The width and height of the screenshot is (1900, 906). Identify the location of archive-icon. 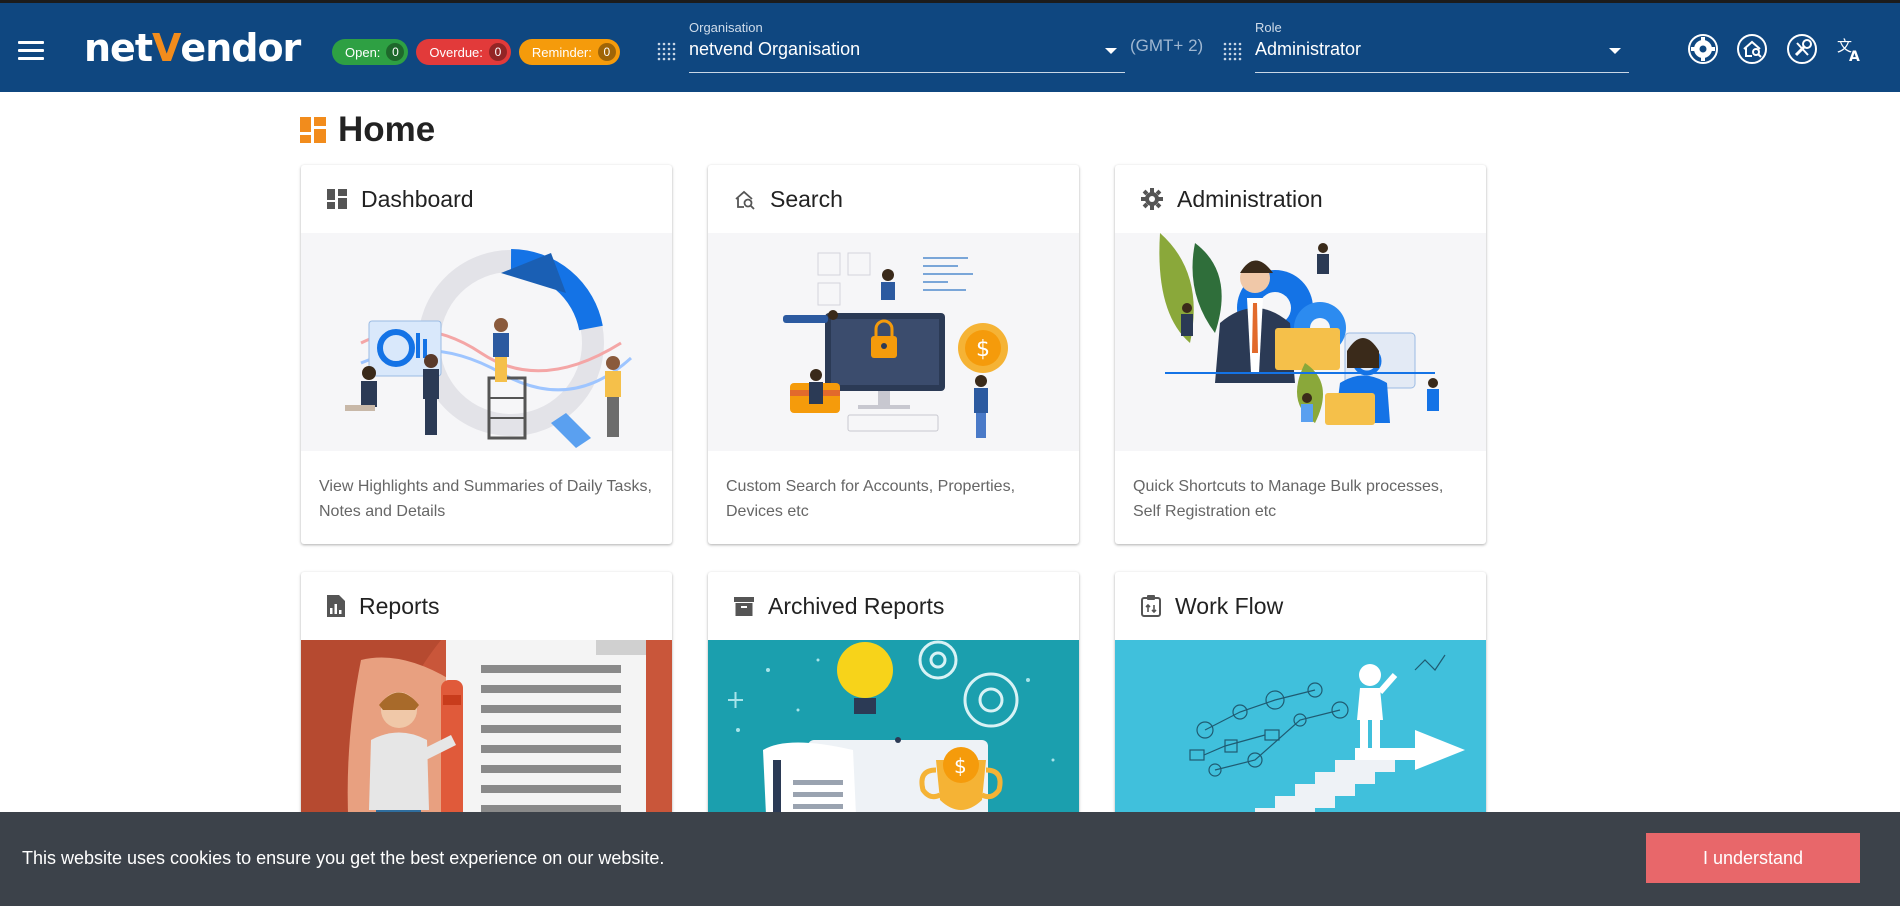
(744, 606).